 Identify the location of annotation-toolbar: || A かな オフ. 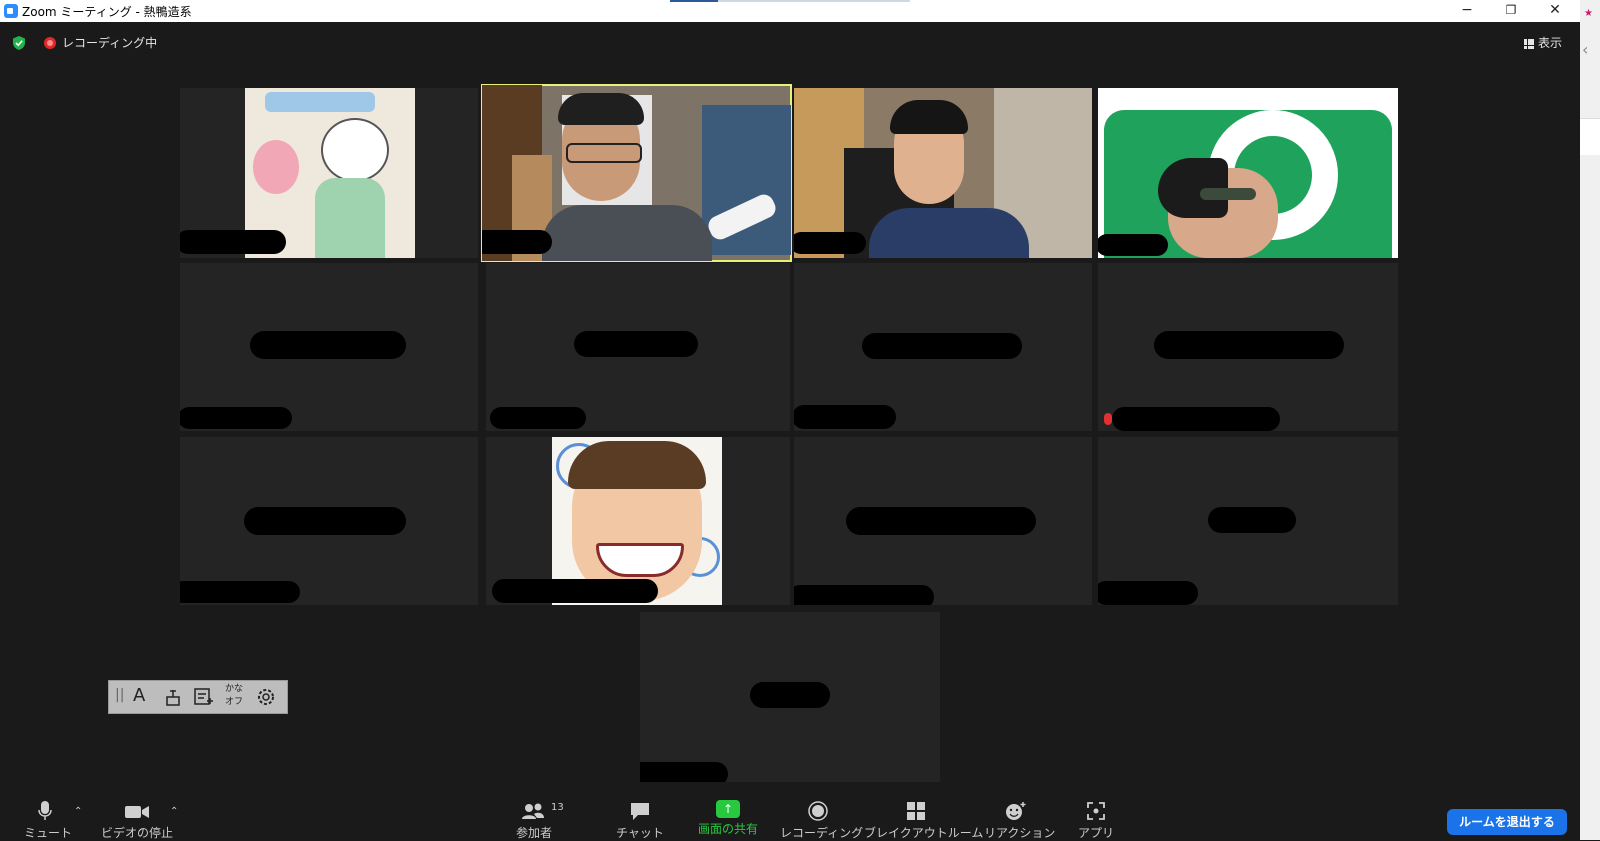
(198, 697).